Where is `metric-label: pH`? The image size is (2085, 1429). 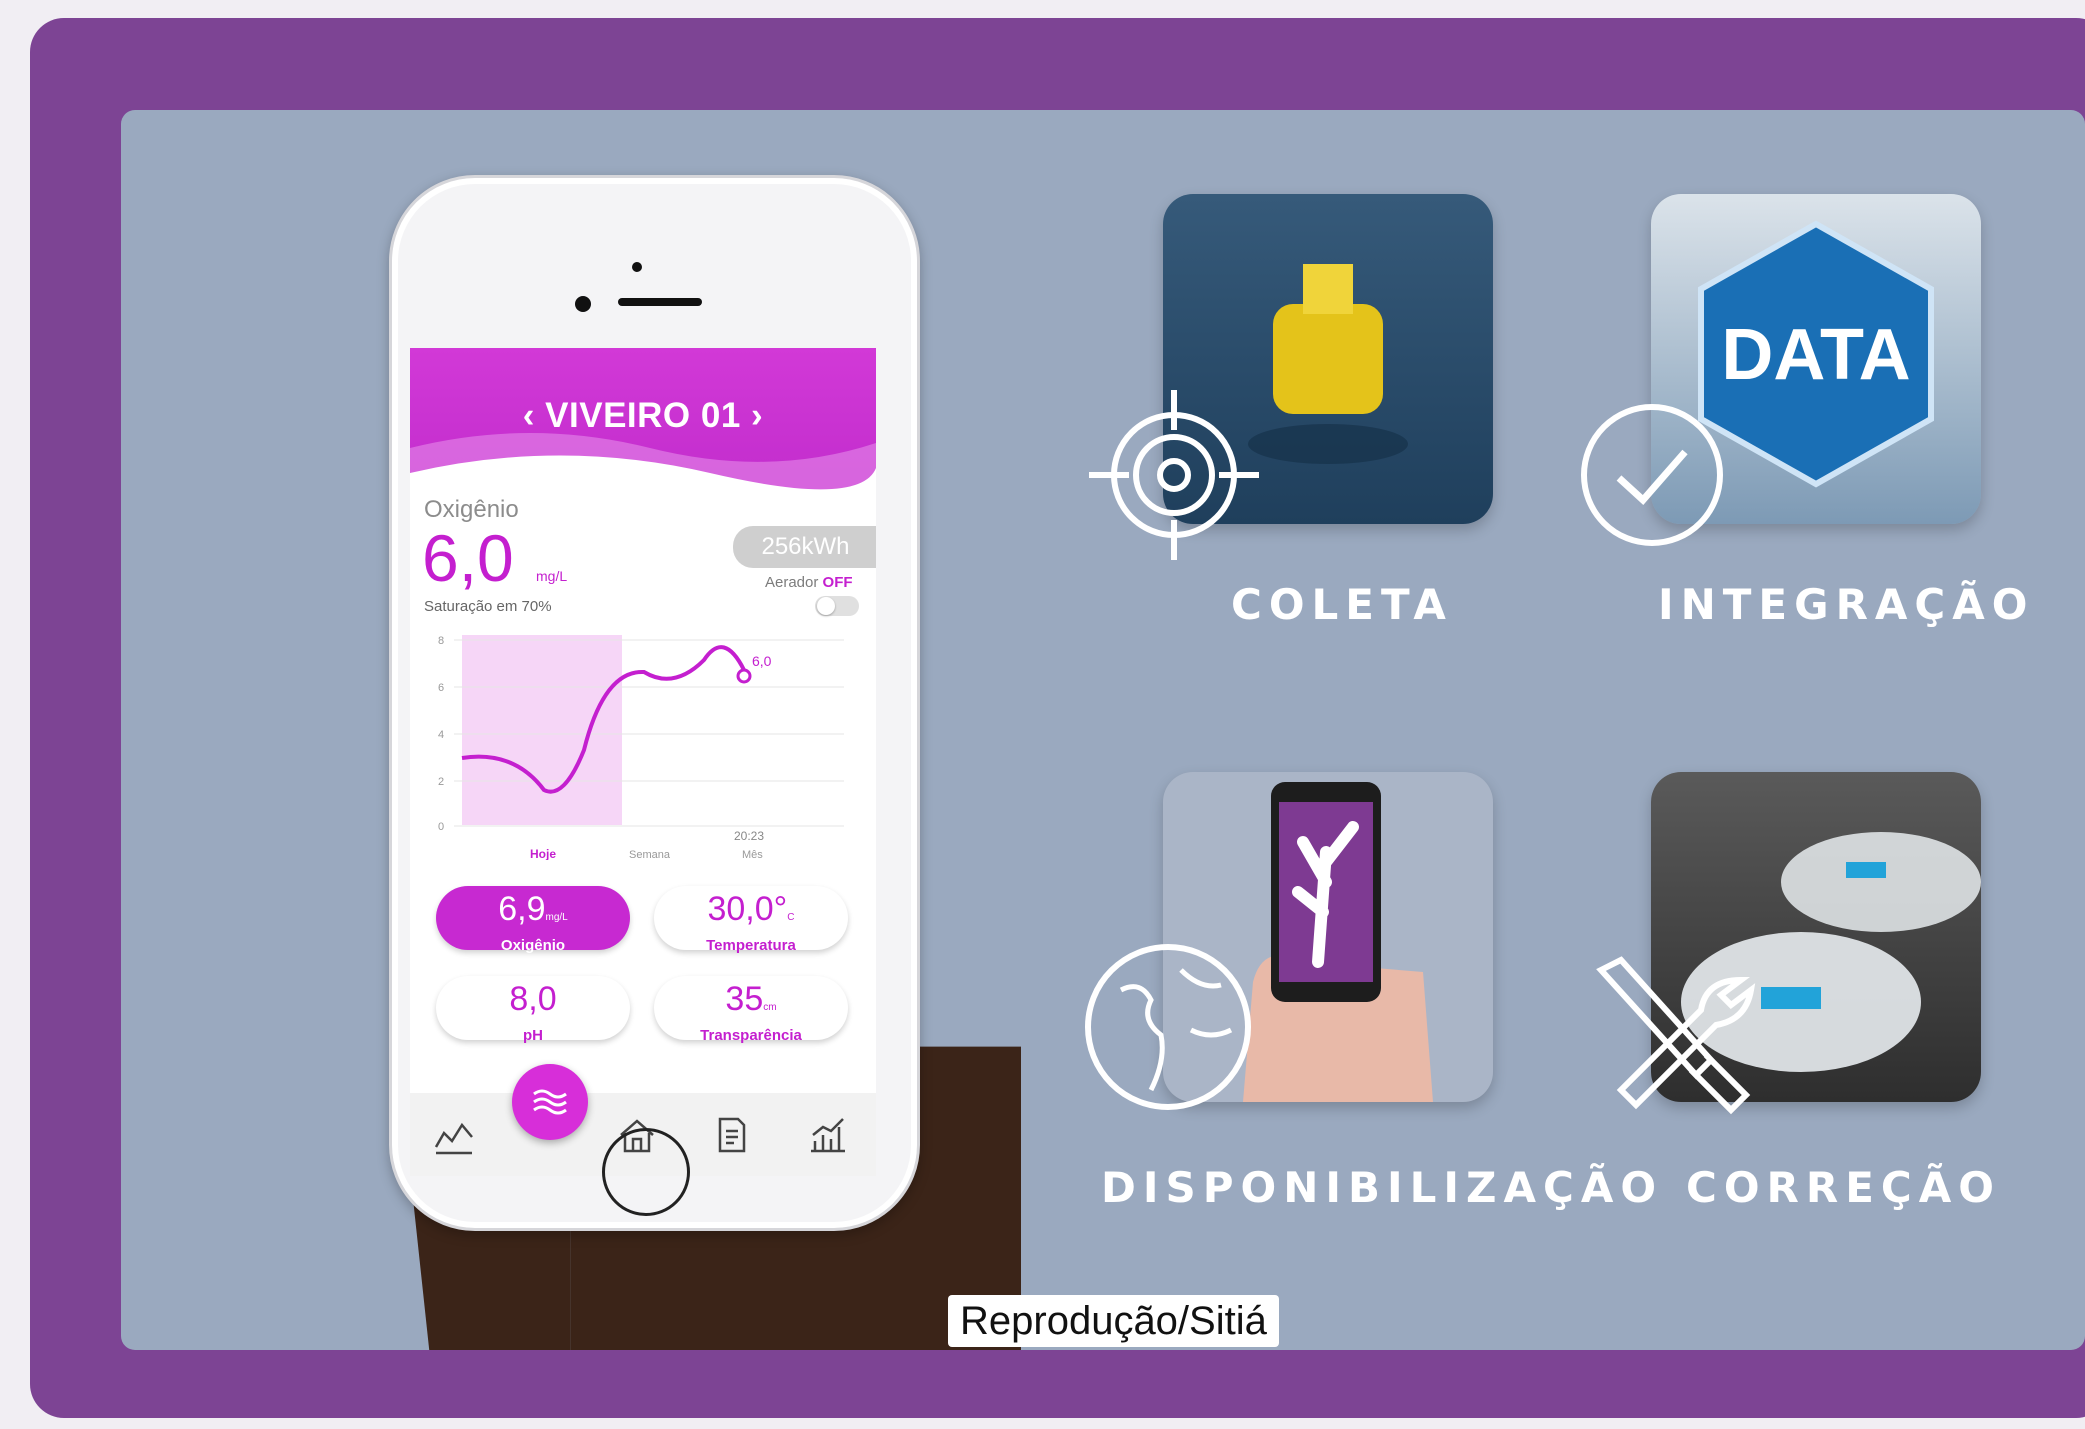
metric-label: pH is located at coordinates (533, 1035).